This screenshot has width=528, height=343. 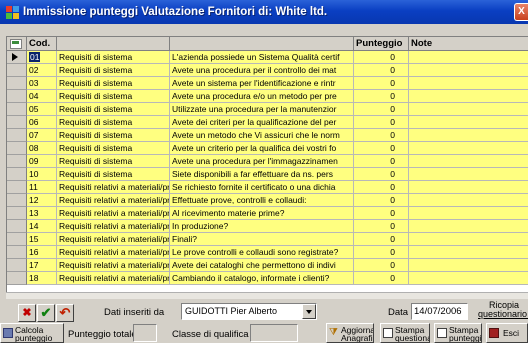 I want to click on stampa-punteggi-button: Stampa punteggi, so click(x=458, y=333).